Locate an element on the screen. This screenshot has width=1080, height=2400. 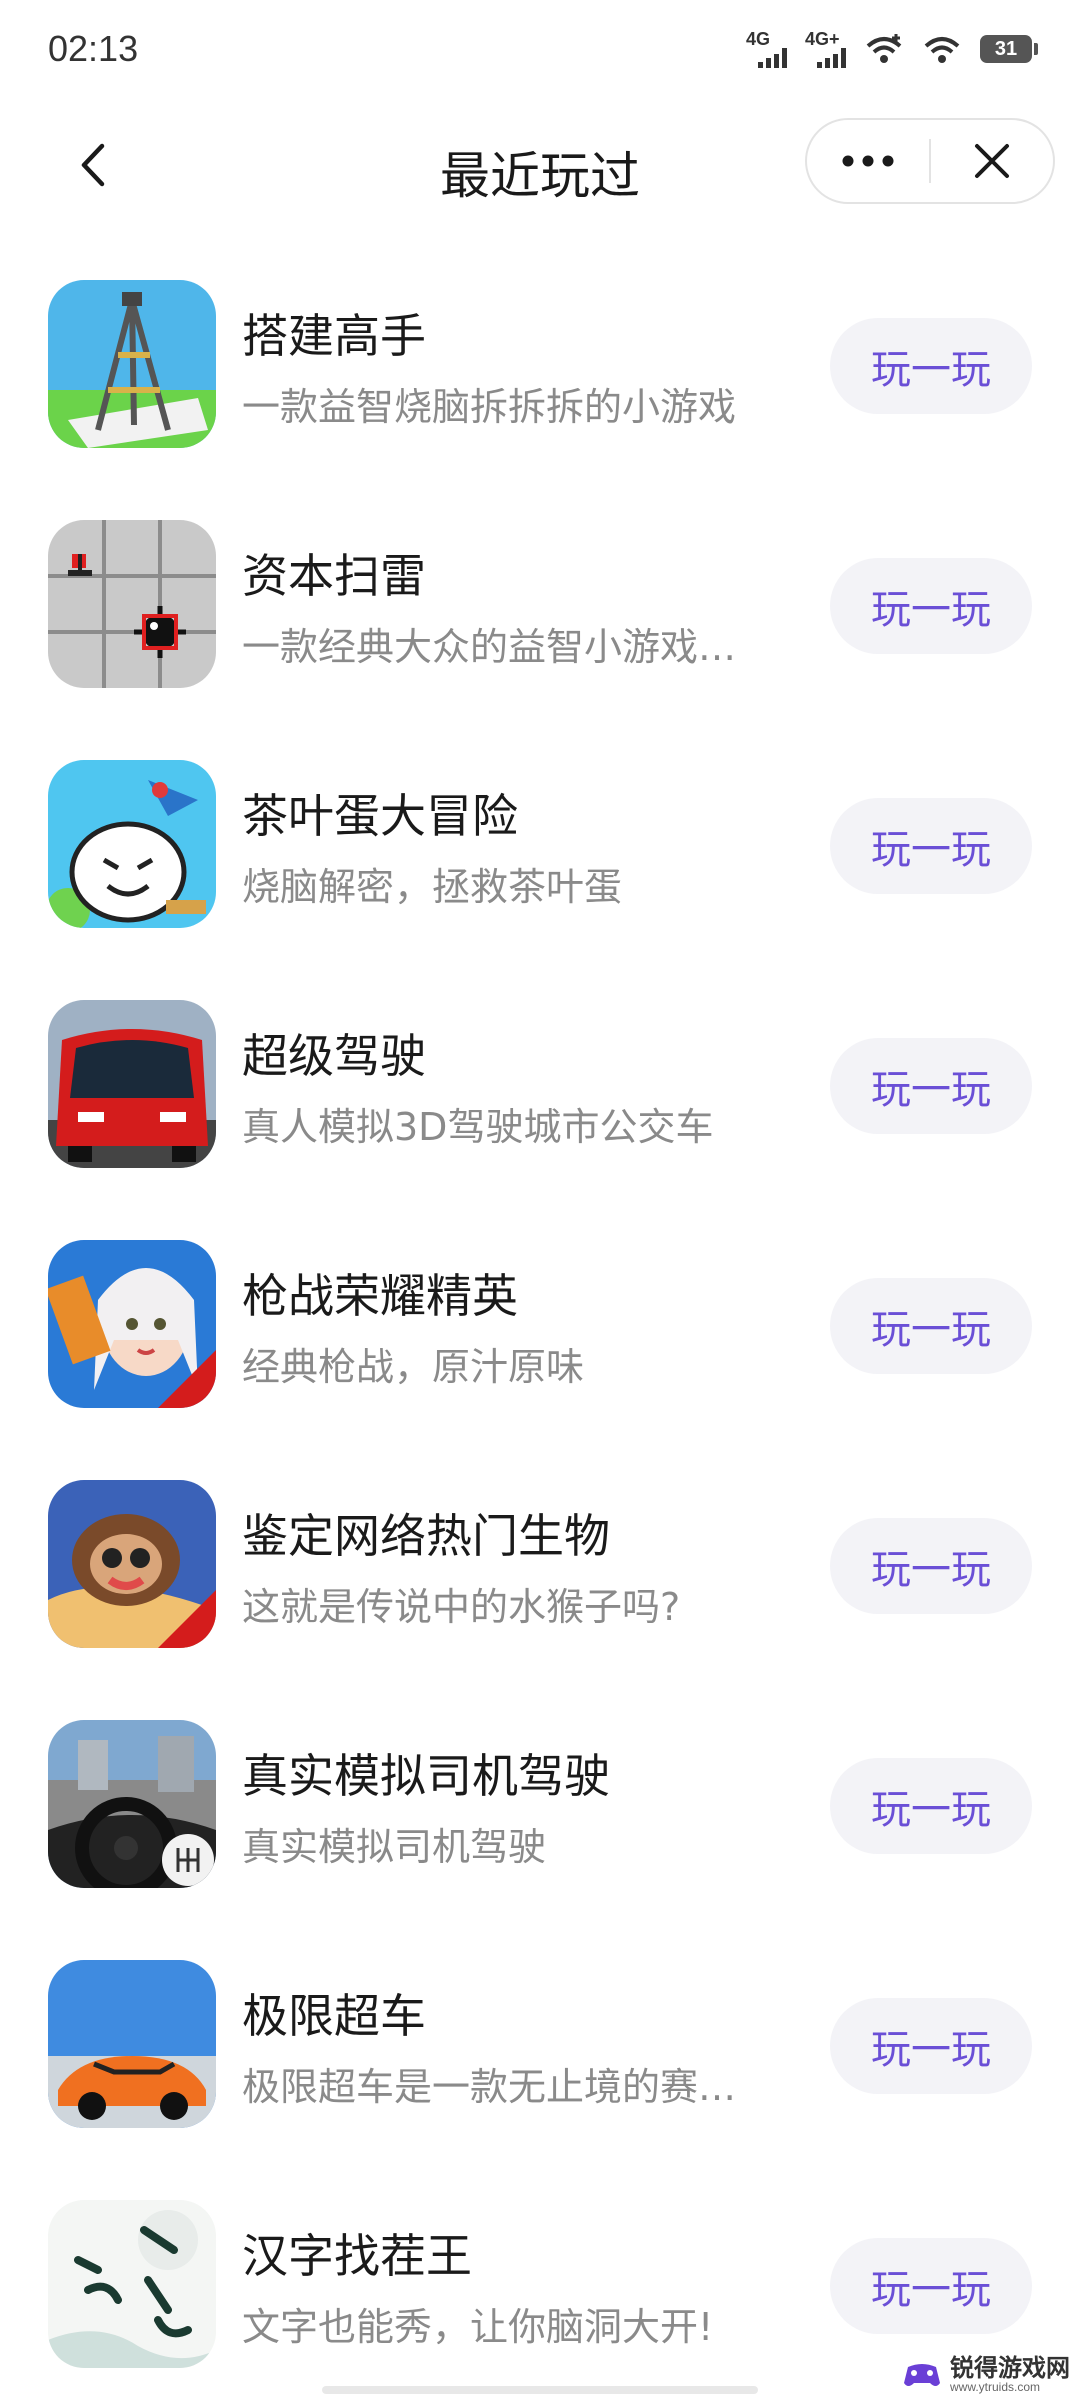
game-name: 茶叶蛋大冒险 is located at coordinates (380, 816).